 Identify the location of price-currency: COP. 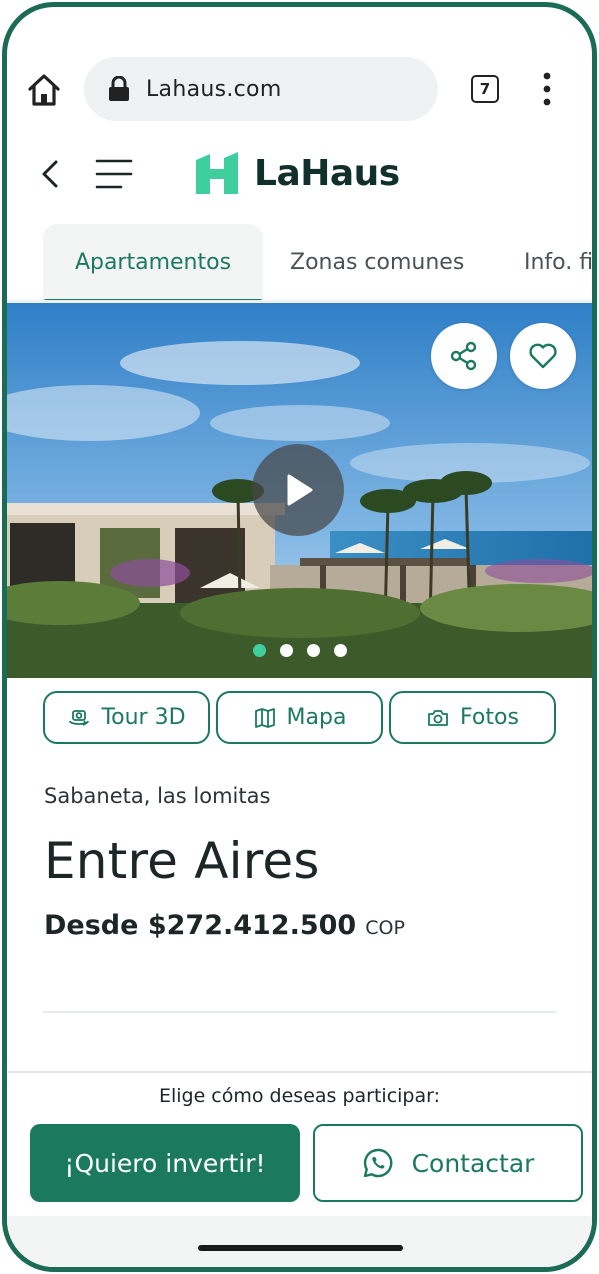
(385, 928).